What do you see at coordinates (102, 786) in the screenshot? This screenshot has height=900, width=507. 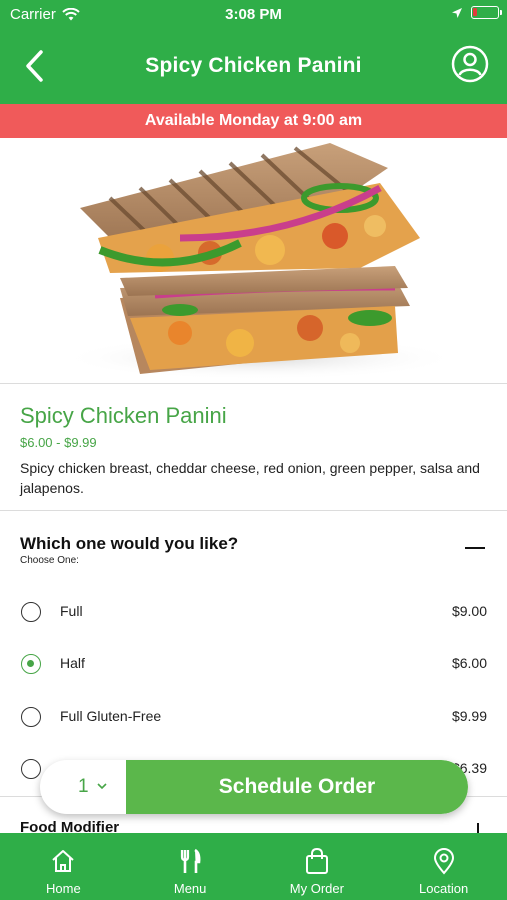 I see `chevron-down-icon` at bounding box center [102, 786].